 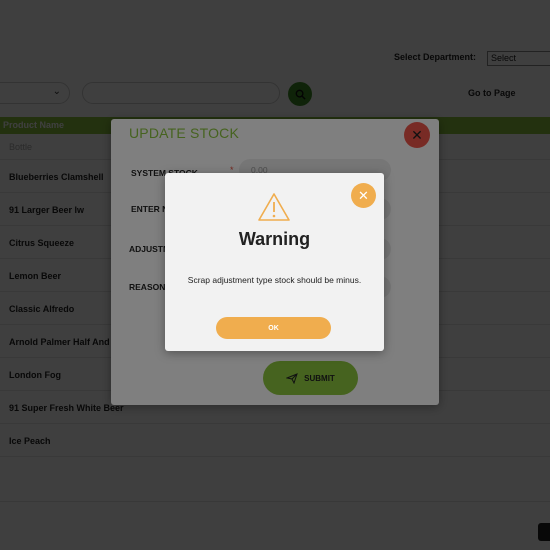 I want to click on warning-close-button: ✕, so click(x=363, y=195).